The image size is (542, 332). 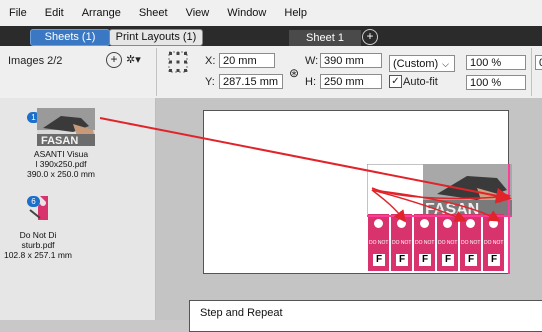 I want to click on image-thumbnail-do-not-disturb, so click(x=41, y=207).